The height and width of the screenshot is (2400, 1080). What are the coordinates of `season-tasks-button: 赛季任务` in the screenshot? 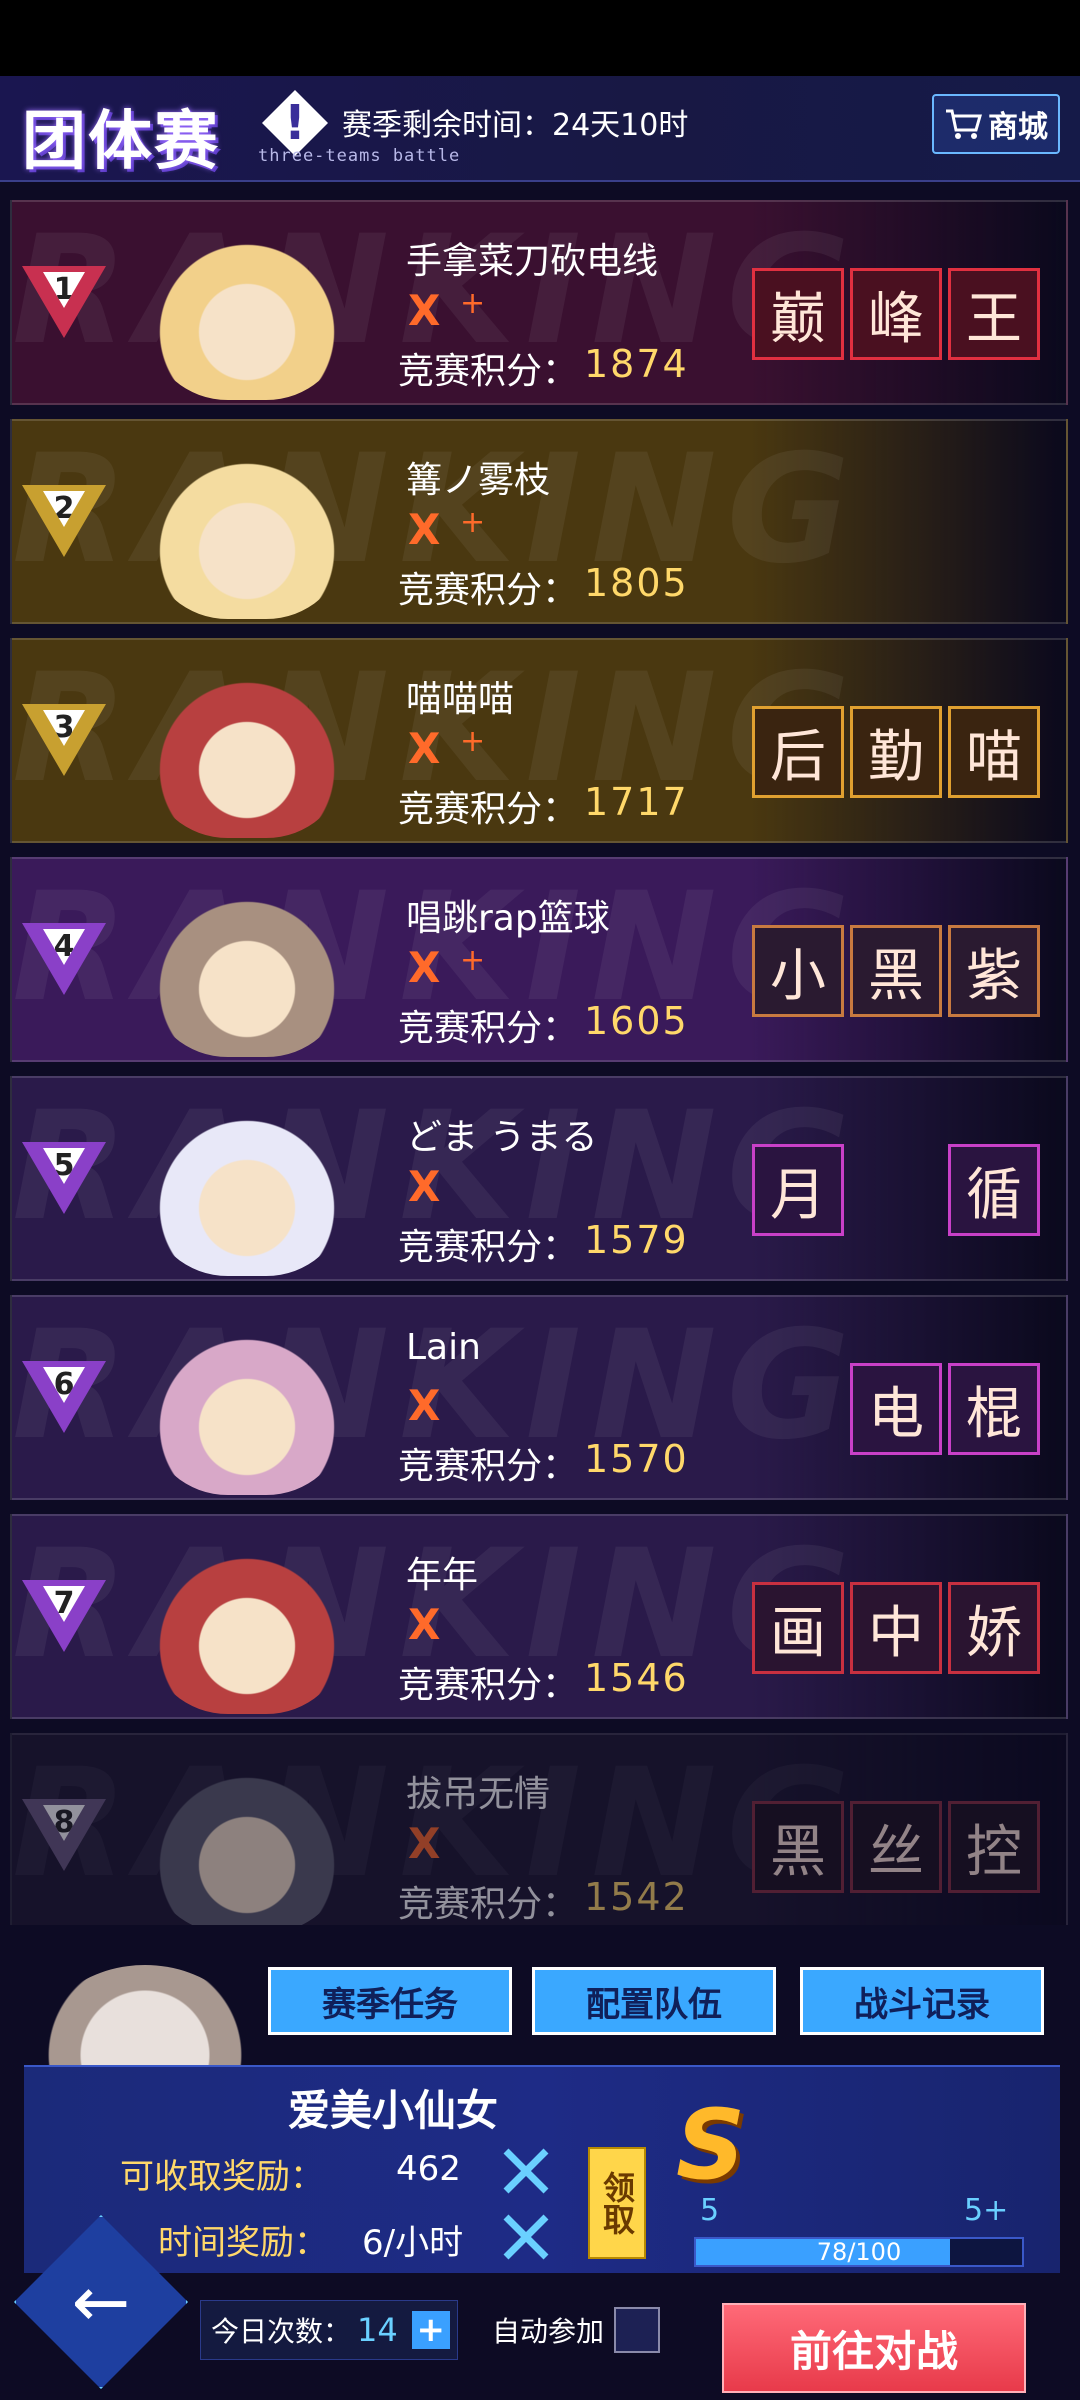 It's located at (390, 2001).